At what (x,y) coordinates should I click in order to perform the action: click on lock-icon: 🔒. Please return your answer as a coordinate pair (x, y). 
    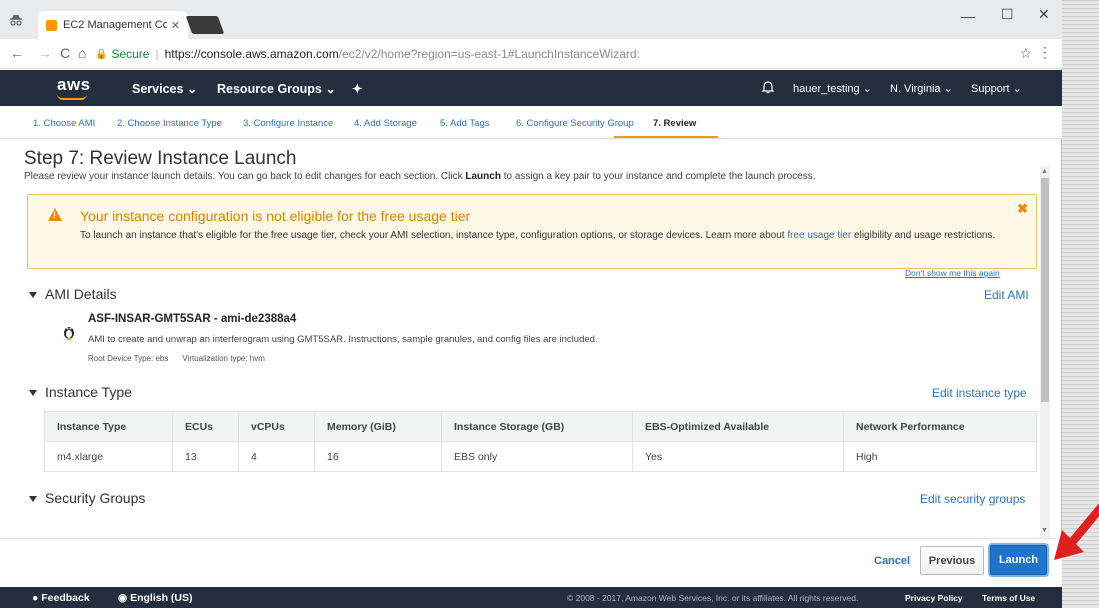
    Looking at the image, I should click on (101, 54).